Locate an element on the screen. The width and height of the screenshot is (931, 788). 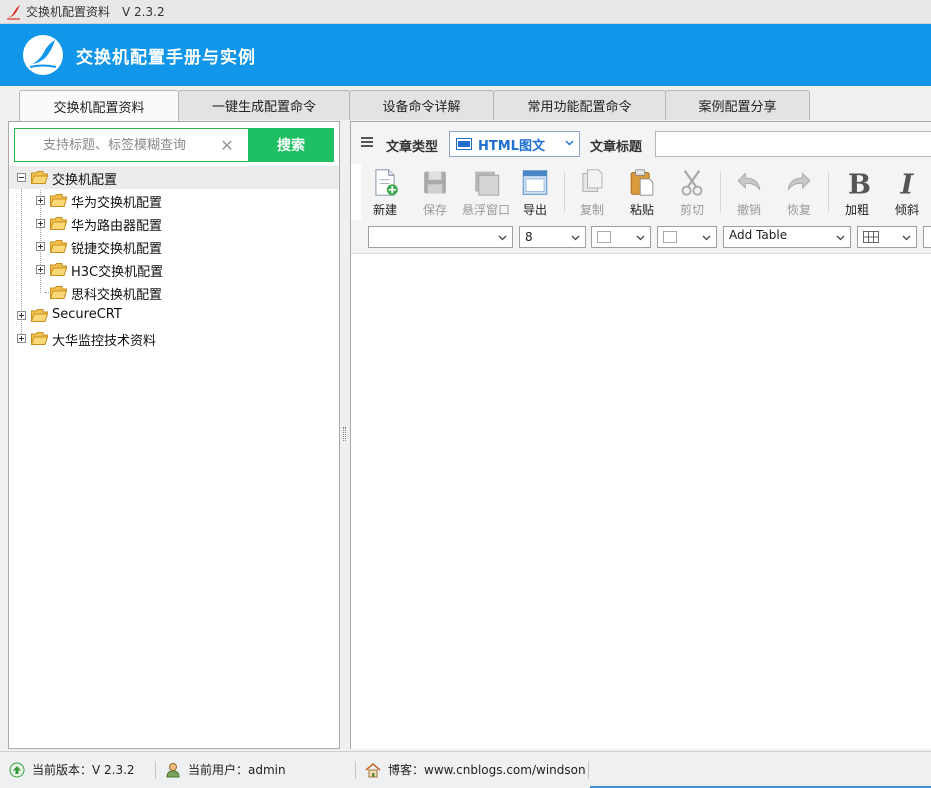
app-logo-icon is located at coordinates (43, 55).